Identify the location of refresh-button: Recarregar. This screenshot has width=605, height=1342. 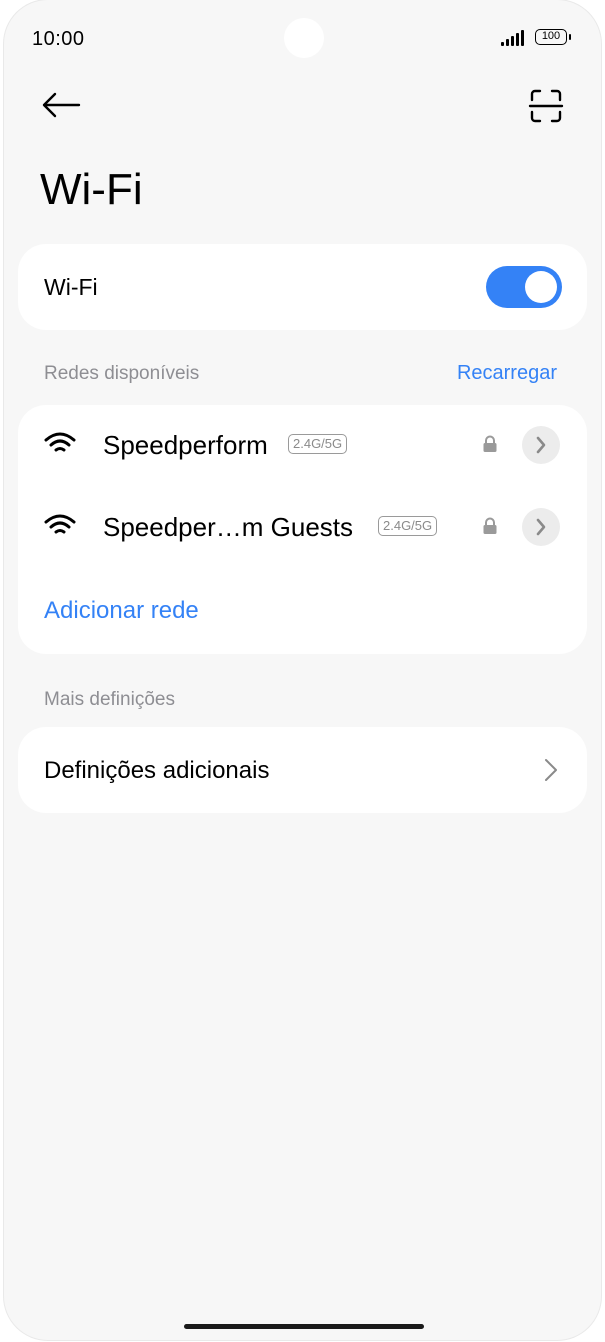
(507, 373).